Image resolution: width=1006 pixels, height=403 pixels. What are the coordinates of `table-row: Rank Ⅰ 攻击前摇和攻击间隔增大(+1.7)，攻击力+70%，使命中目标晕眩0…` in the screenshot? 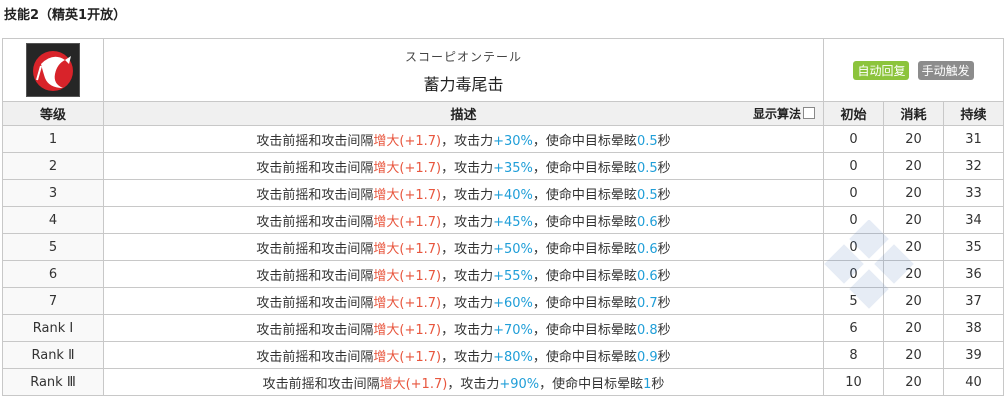 It's located at (503, 328).